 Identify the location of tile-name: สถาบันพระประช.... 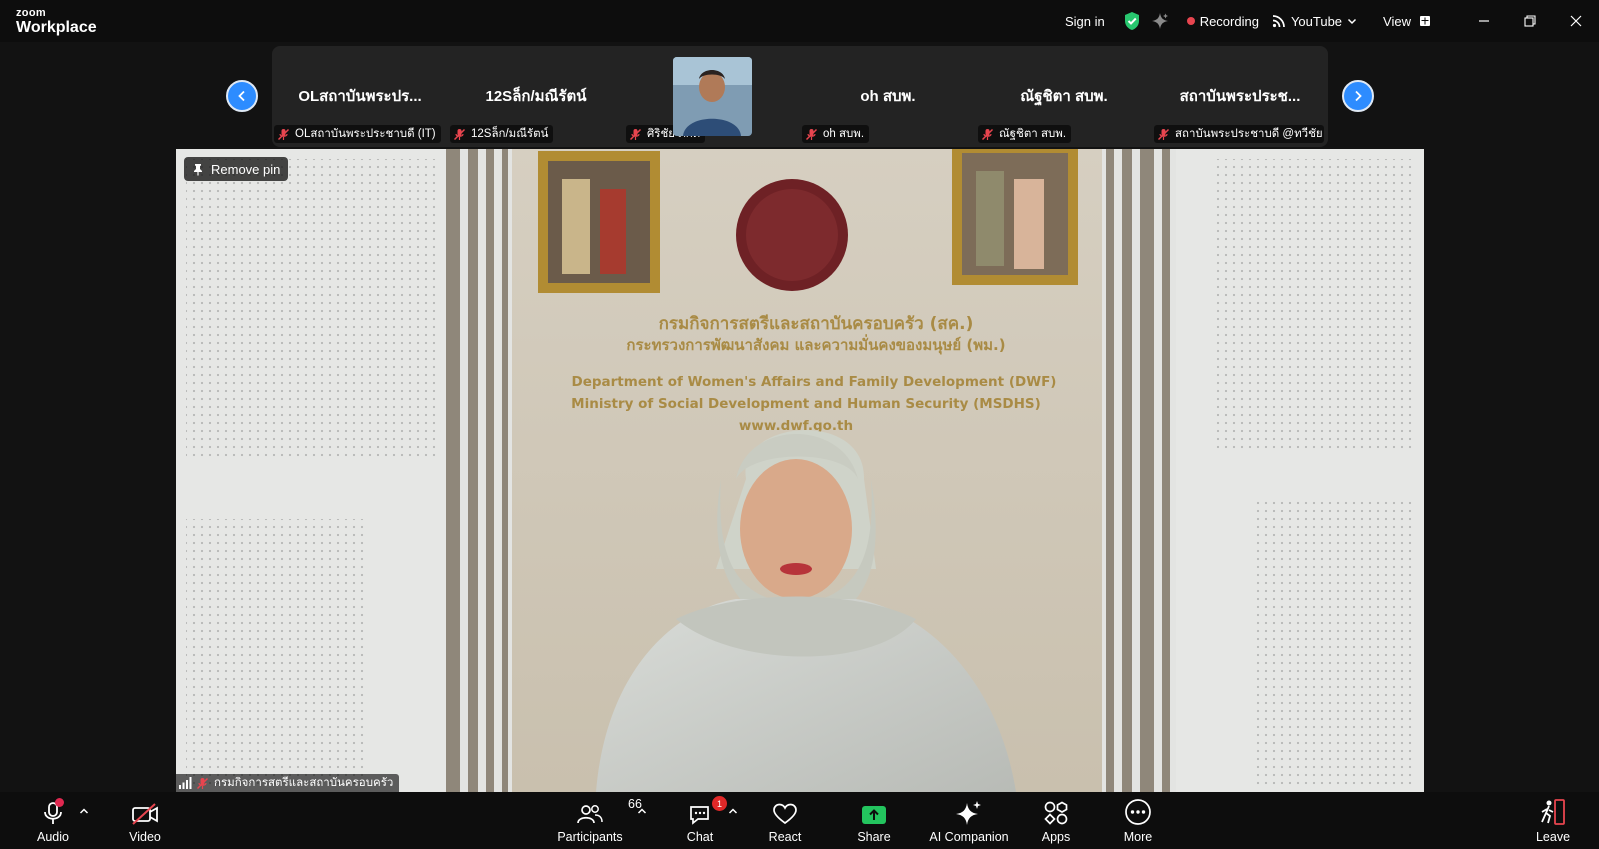
(1240, 96).